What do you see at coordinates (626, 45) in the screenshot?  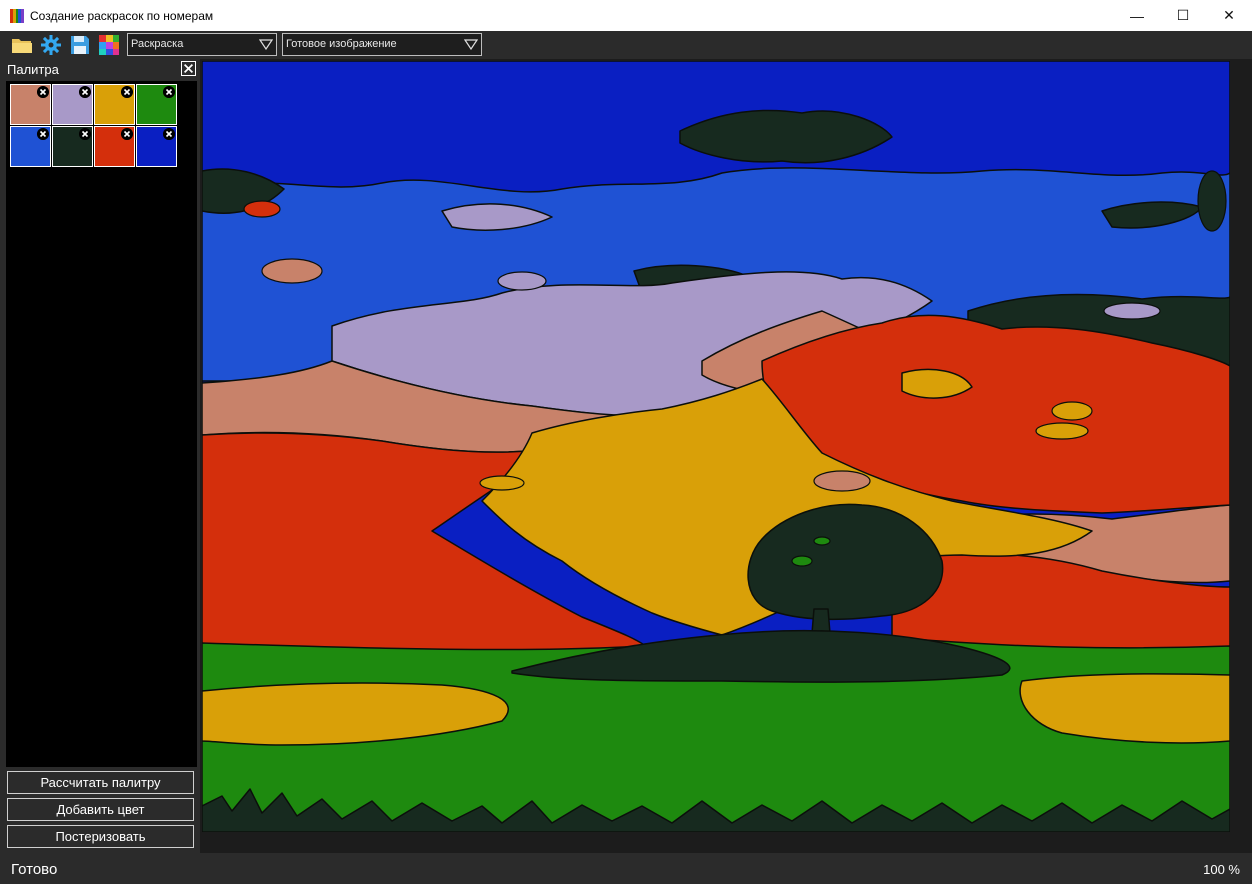 I see `toolbar: Раскраска Готовое изображение` at bounding box center [626, 45].